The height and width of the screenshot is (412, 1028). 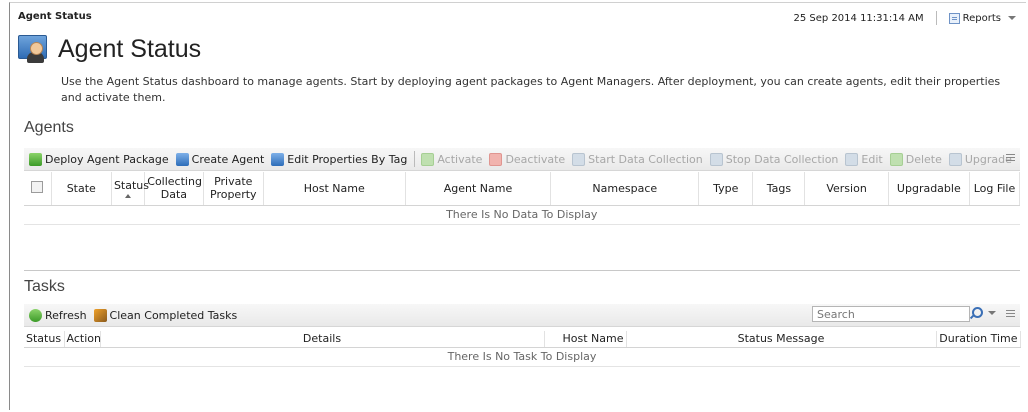 What do you see at coordinates (779, 189) in the screenshot?
I see `column-header-tags: Tags` at bounding box center [779, 189].